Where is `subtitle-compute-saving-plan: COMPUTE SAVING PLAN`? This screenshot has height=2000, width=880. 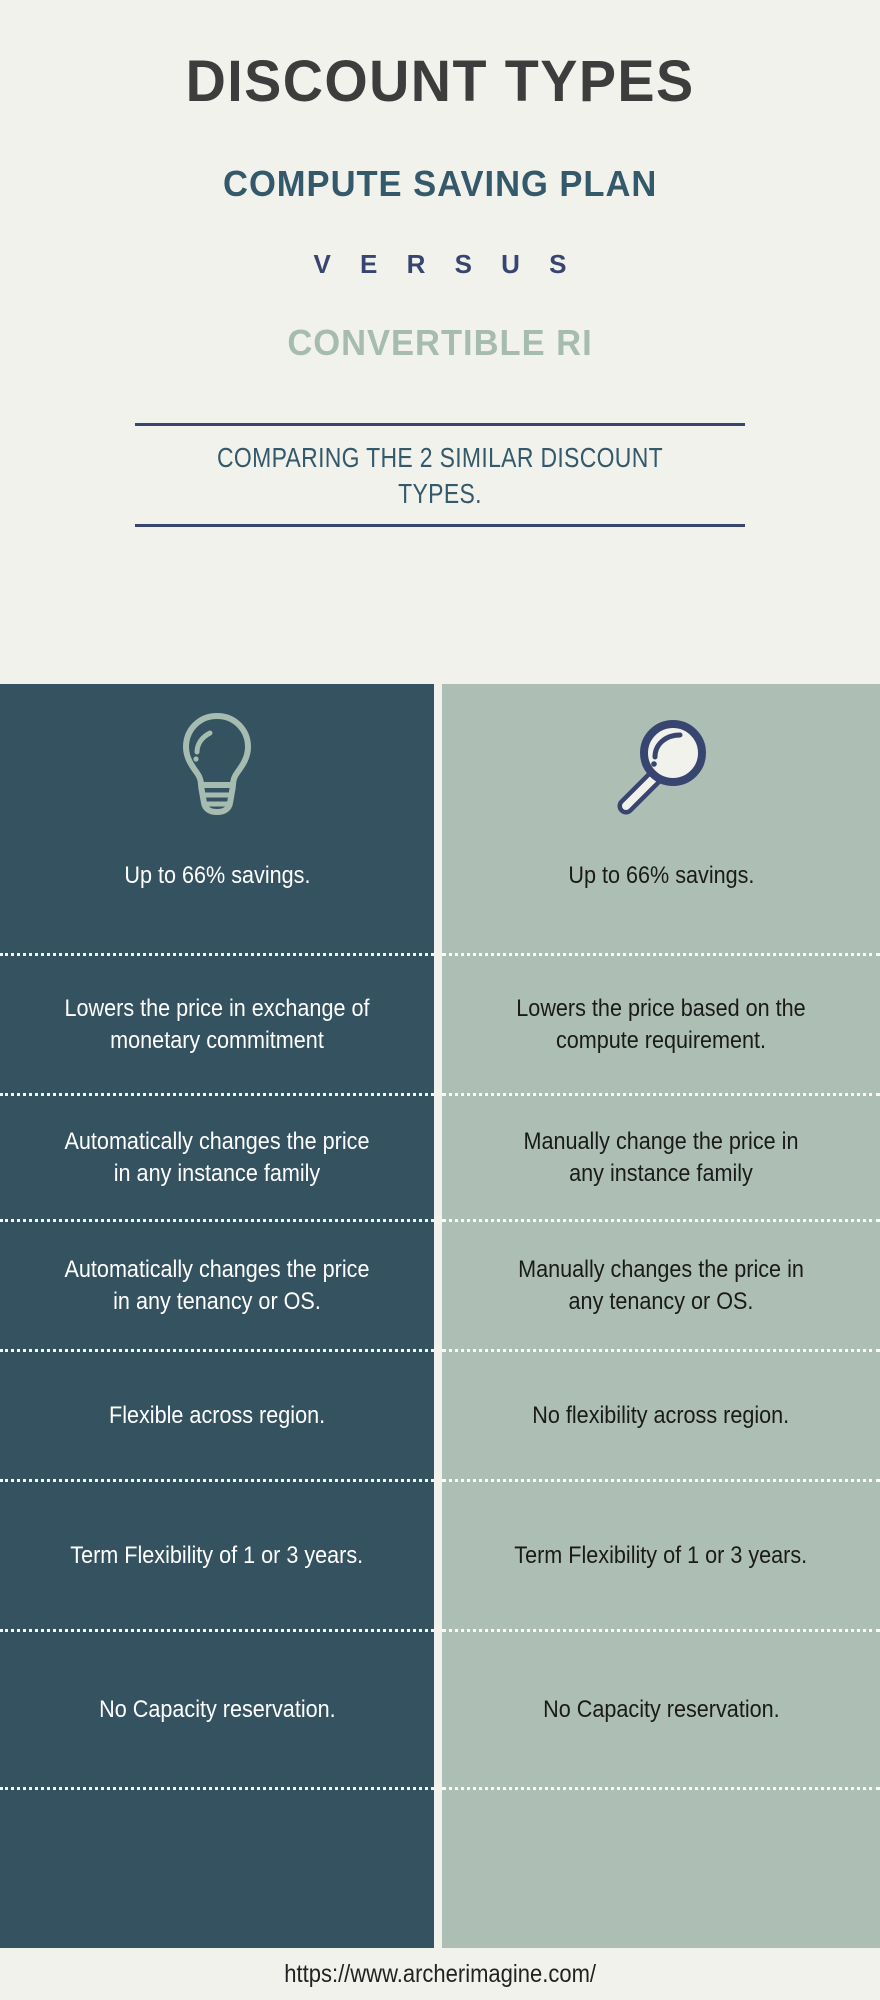
subtitle-compute-saving-plan: COMPUTE SAVING PLAN is located at coordinates (440, 183).